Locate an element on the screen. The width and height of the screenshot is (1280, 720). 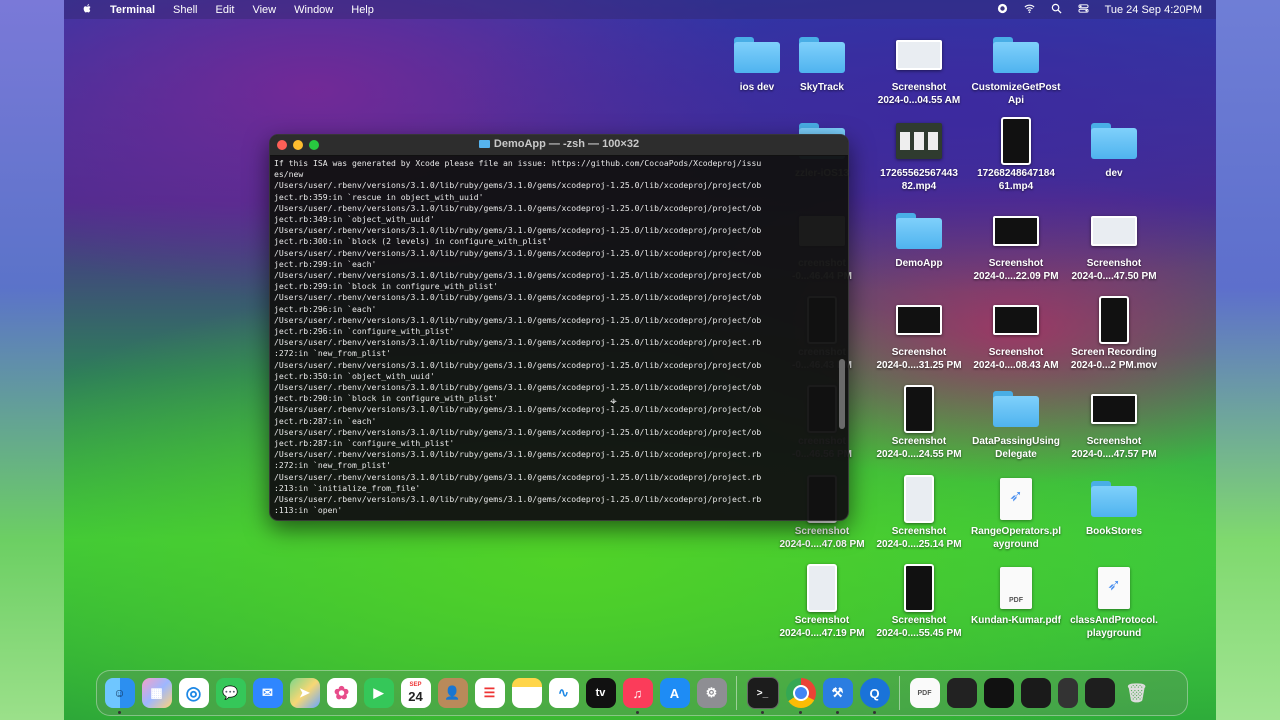
search-icon is located at coordinates (1056, 10).